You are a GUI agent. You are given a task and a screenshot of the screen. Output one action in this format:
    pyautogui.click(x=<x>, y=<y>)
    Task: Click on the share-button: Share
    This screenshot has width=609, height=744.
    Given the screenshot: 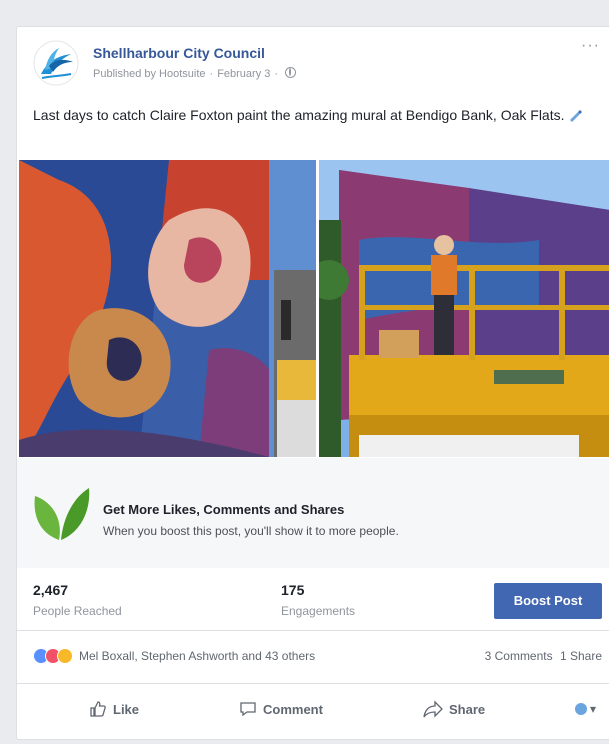 What is the action you would take?
    pyautogui.click(x=454, y=709)
    